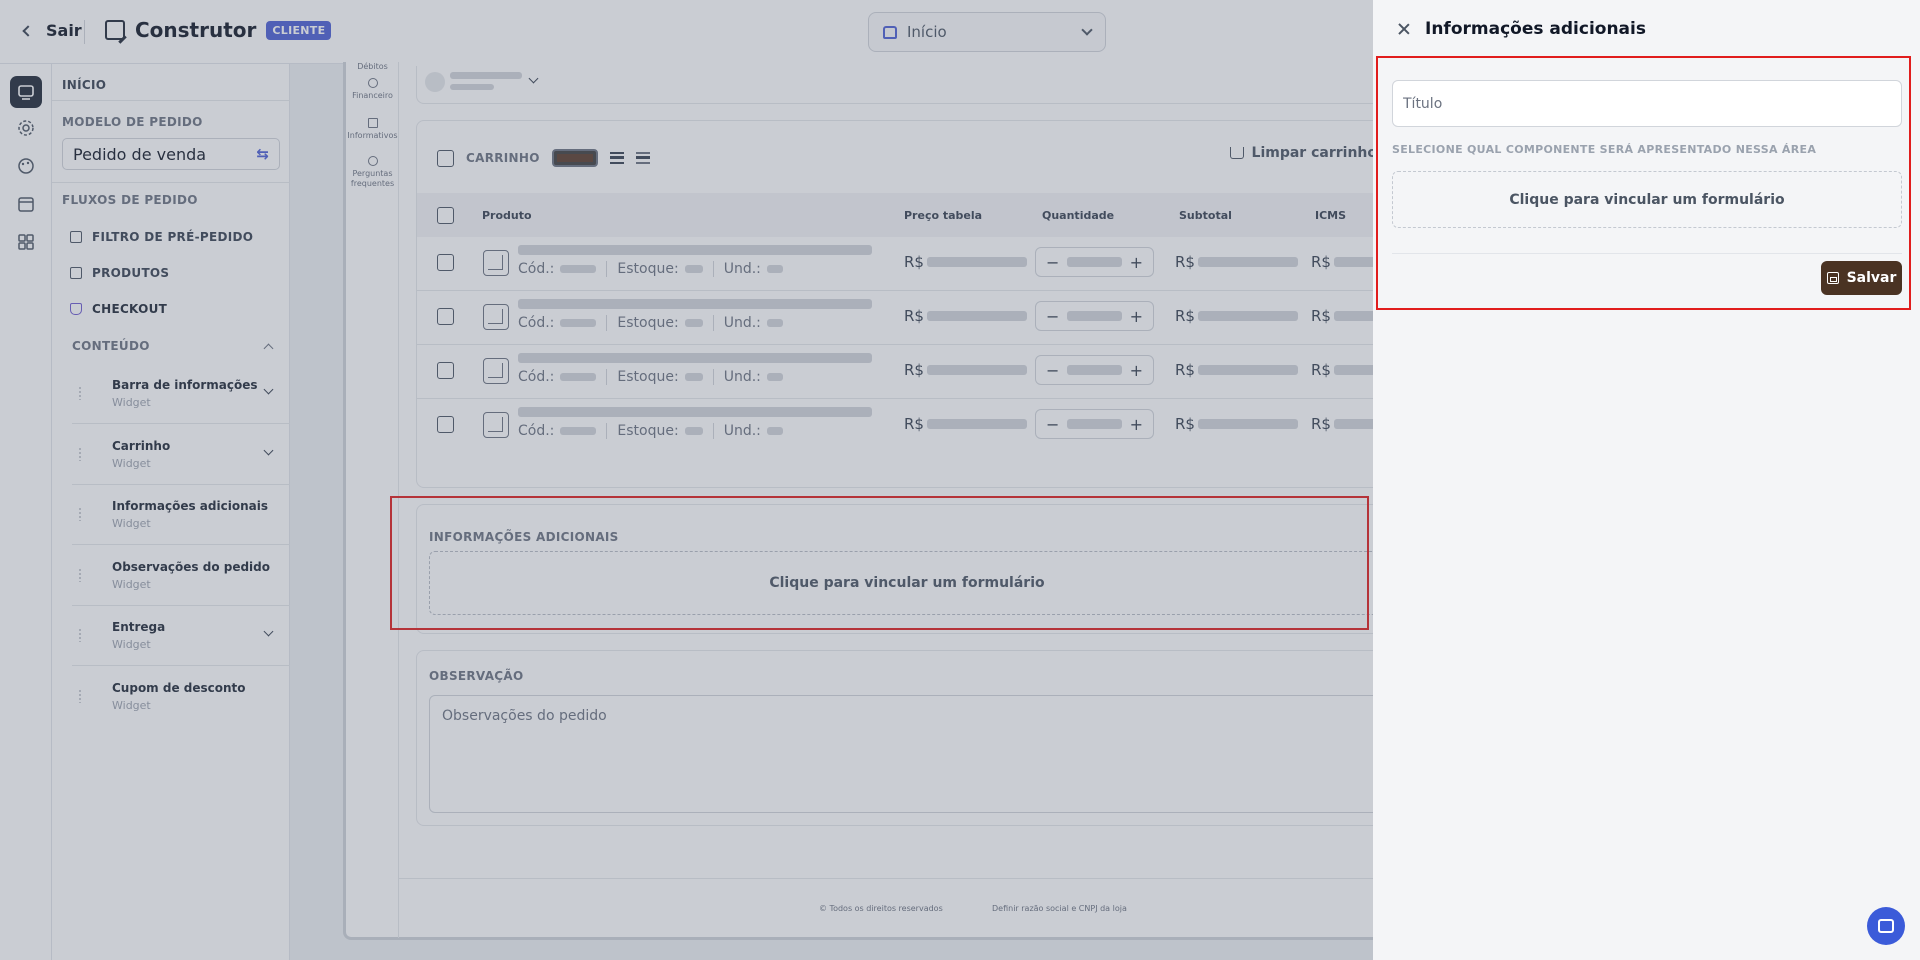 This screenshot has width=1920, height=960. I want to click on chat-button, so click(1886, 926).